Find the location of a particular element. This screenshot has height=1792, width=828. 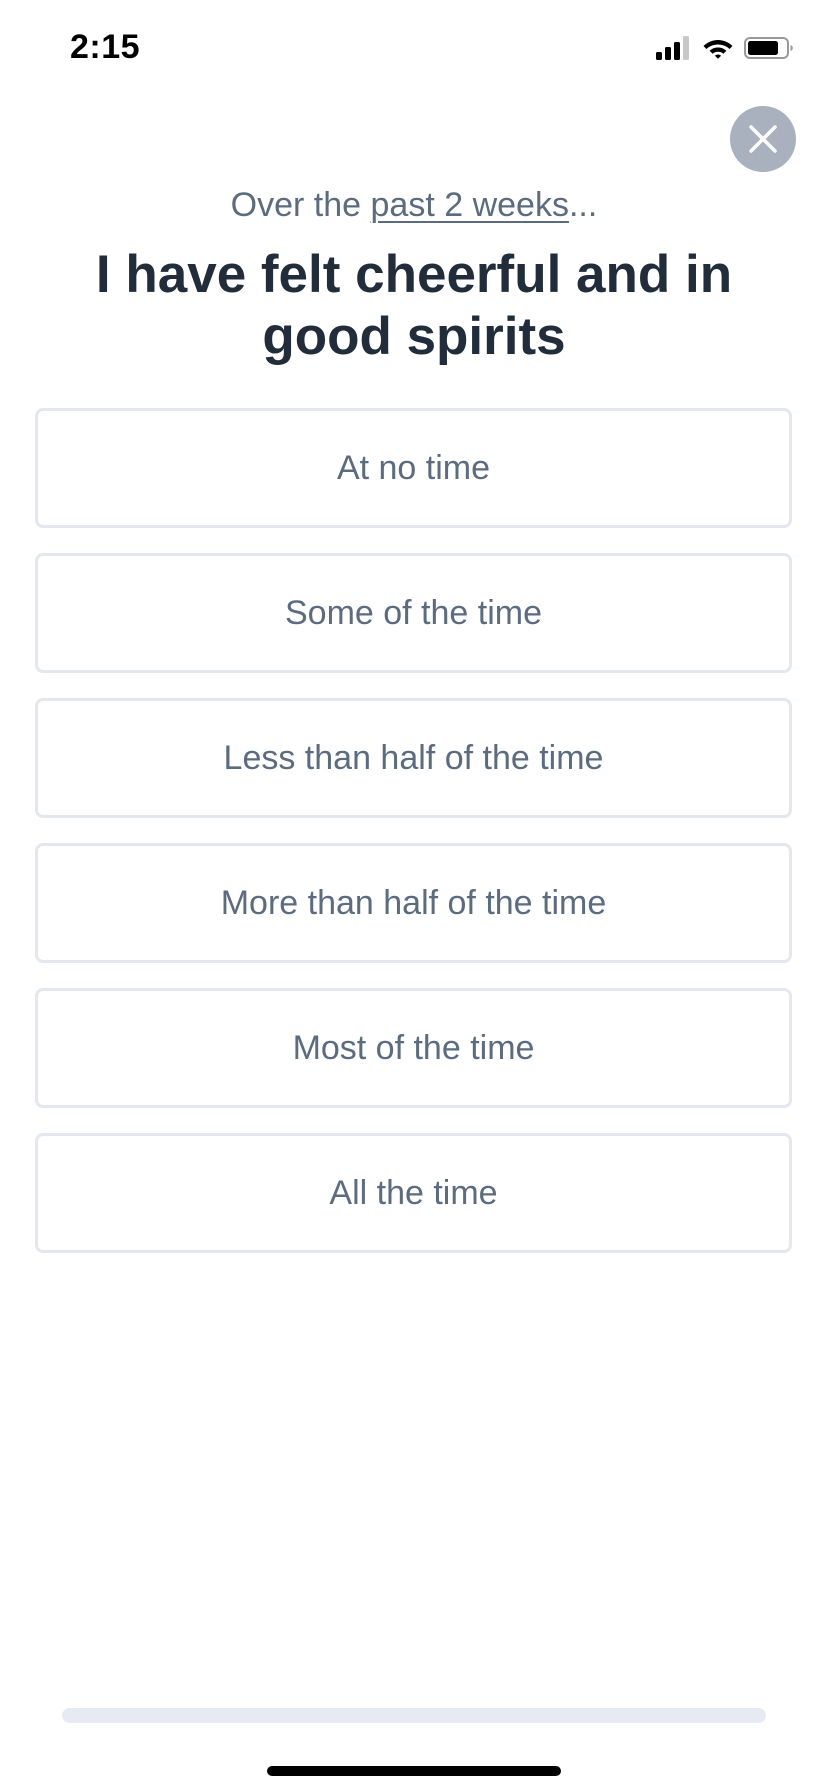

home-indicator is located at coordinates (414, 1771).